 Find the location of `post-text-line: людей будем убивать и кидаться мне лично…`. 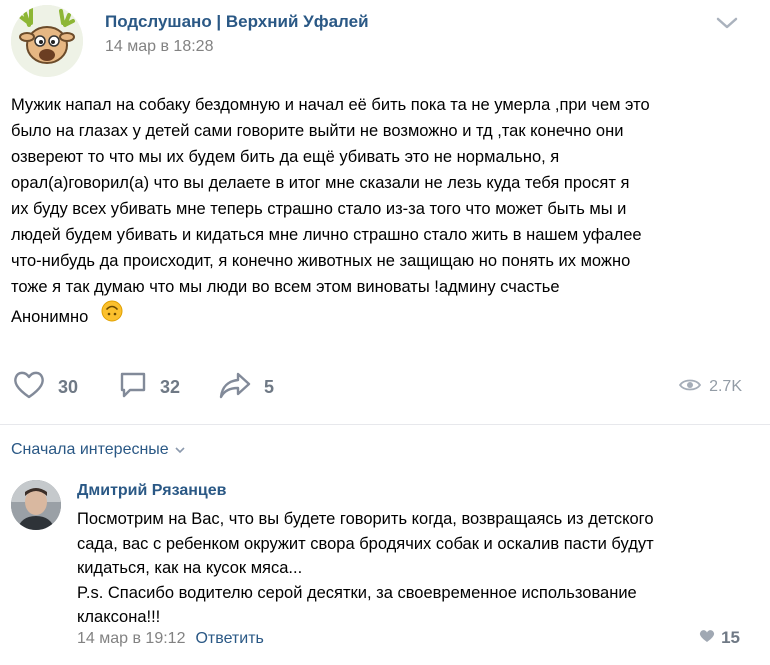

post-text-line: людей будем убивать и кидаться мне лично… is located at coordinates (326, 235).